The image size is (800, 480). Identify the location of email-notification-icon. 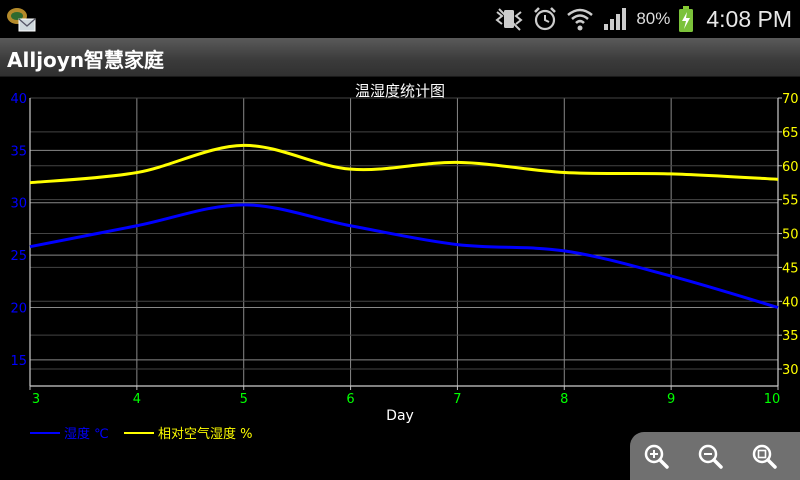
(21, 20).